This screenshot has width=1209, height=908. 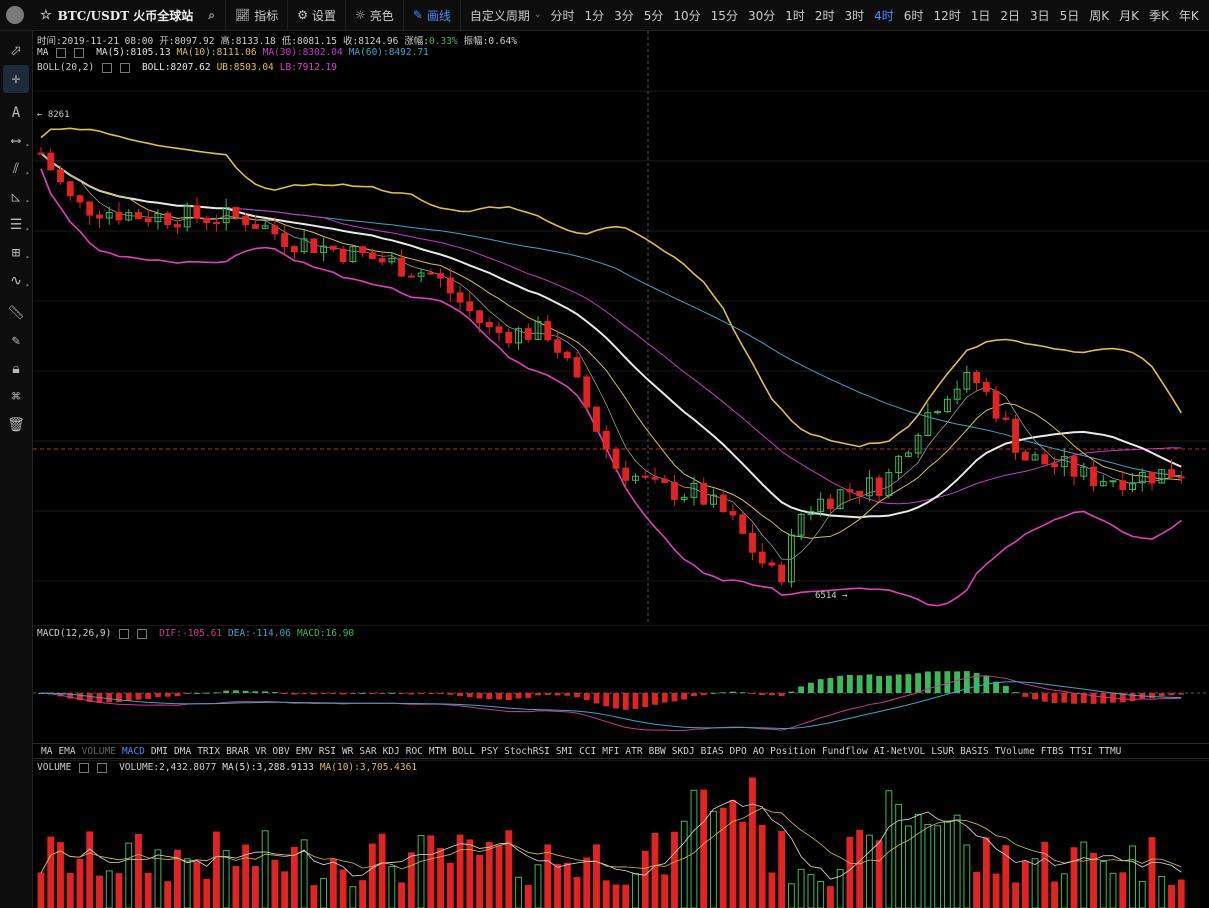 What do you see at coordinates (280, 751) in the screenshot?
I see `tab-obv: OBV` at bounding box center [280, 751].